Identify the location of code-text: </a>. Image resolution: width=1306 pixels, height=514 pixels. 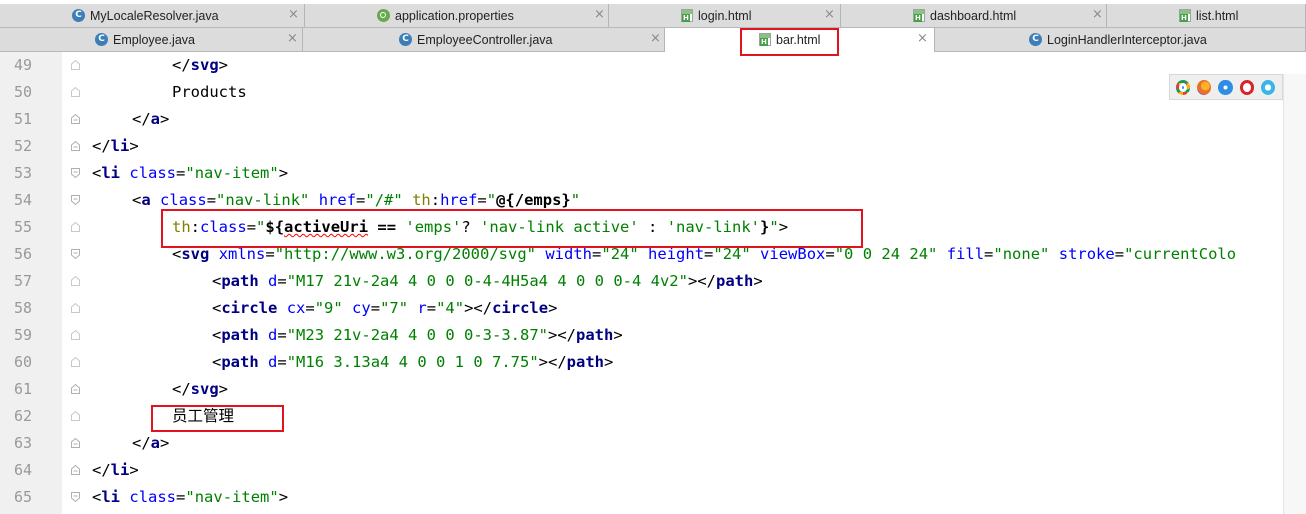
(150, 443).